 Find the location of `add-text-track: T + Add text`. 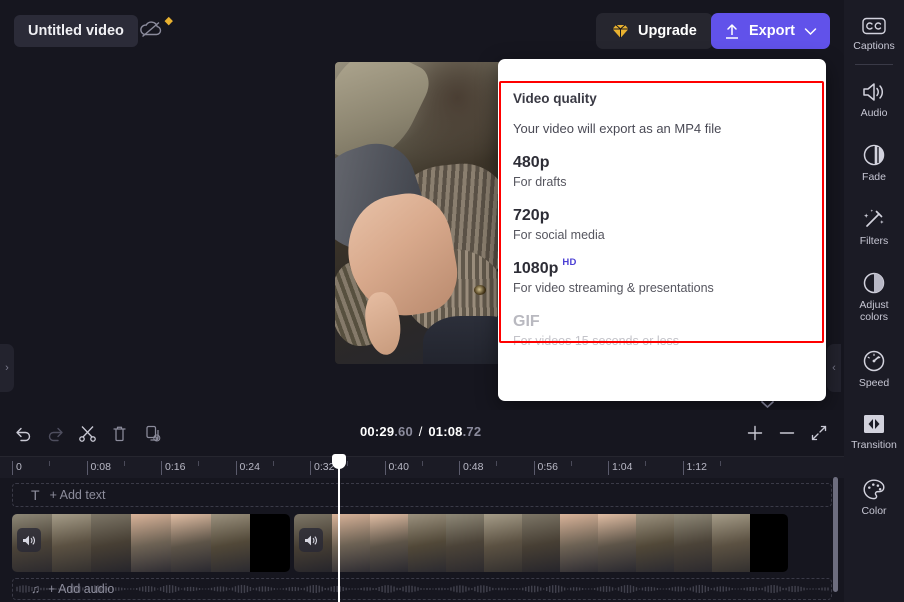

add-text-track: T + Add text is located at coordinates (422, 495).